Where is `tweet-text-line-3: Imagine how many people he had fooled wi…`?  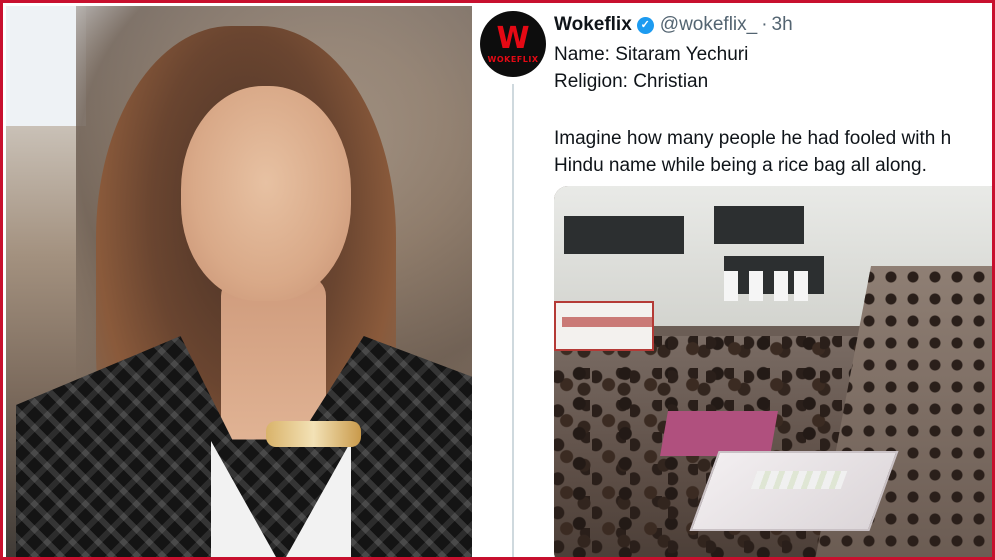 tweet-text-line-3: Imagine how many people he had fooled wi… is located at coordinates (753, 138).